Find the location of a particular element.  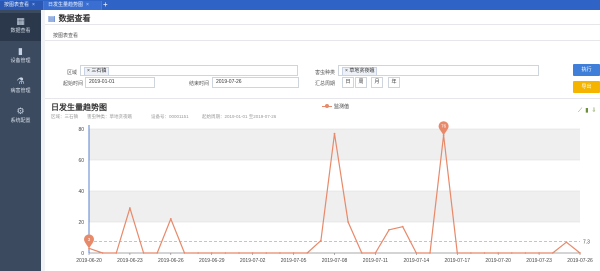

x-tick-label: 2019-07-14 is located at coordinates (417, 261).